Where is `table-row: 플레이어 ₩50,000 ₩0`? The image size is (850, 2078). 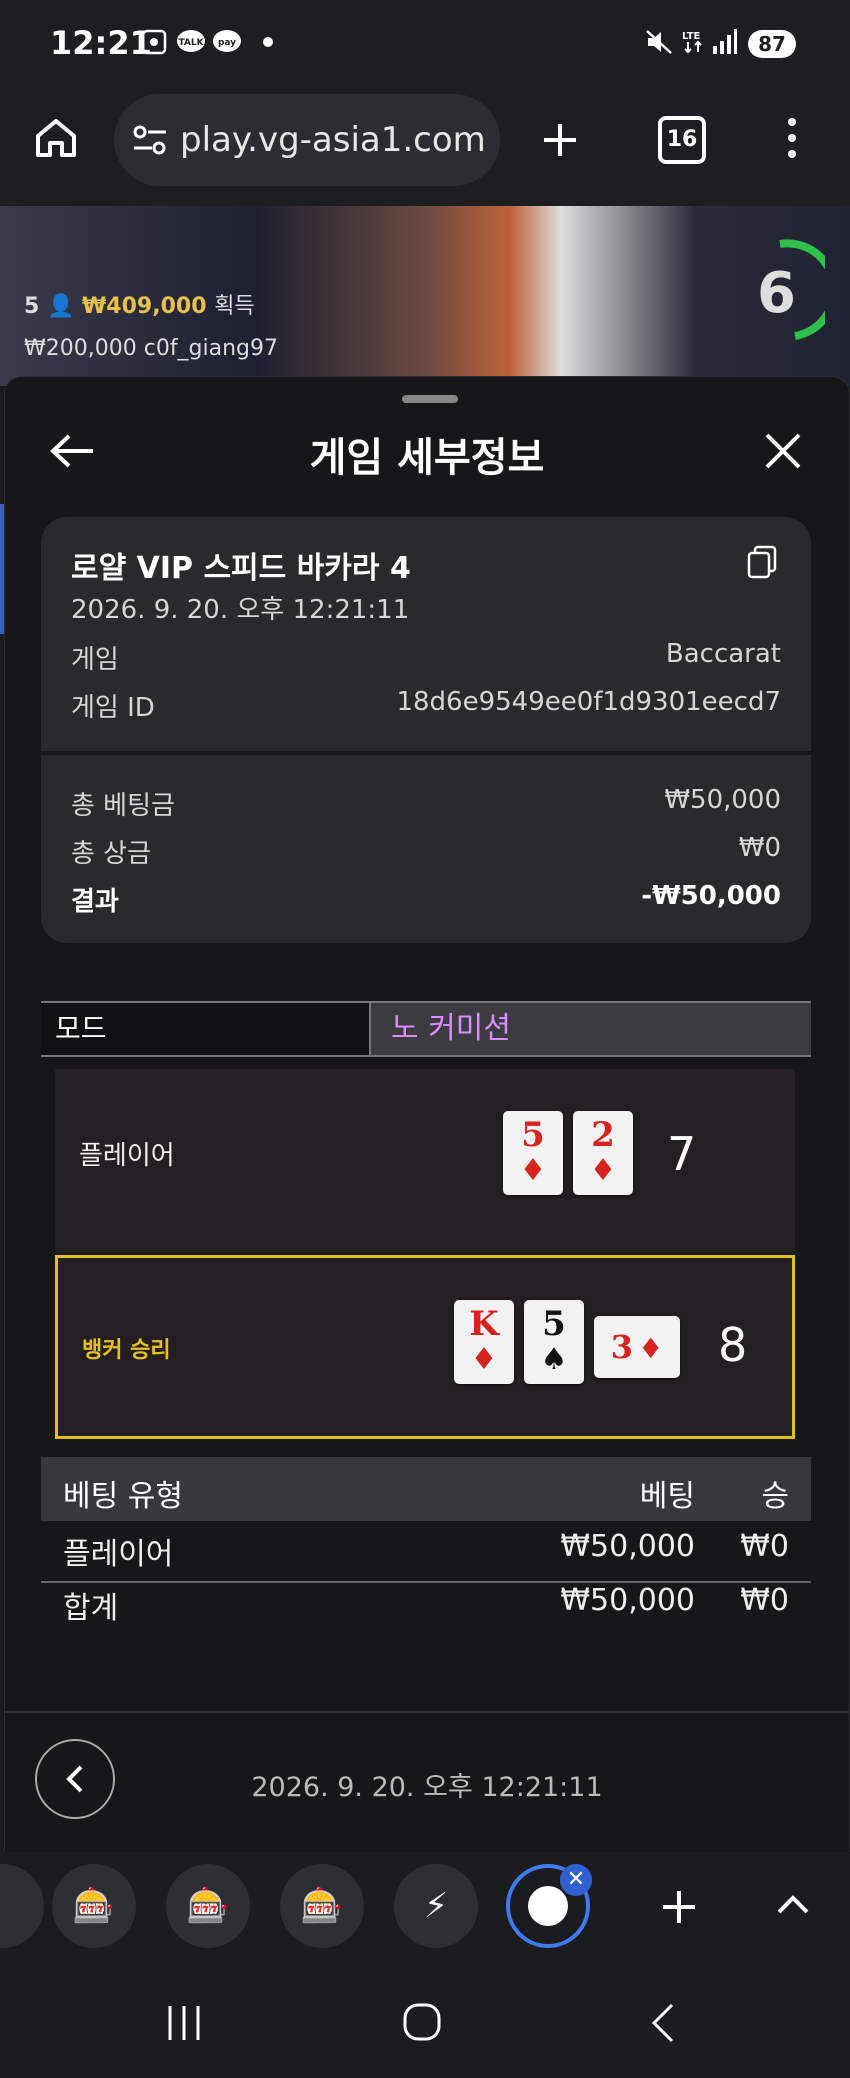 table-row: 플레이어 ₩50,000 ₩0 is located at coordinates (426, 1556).